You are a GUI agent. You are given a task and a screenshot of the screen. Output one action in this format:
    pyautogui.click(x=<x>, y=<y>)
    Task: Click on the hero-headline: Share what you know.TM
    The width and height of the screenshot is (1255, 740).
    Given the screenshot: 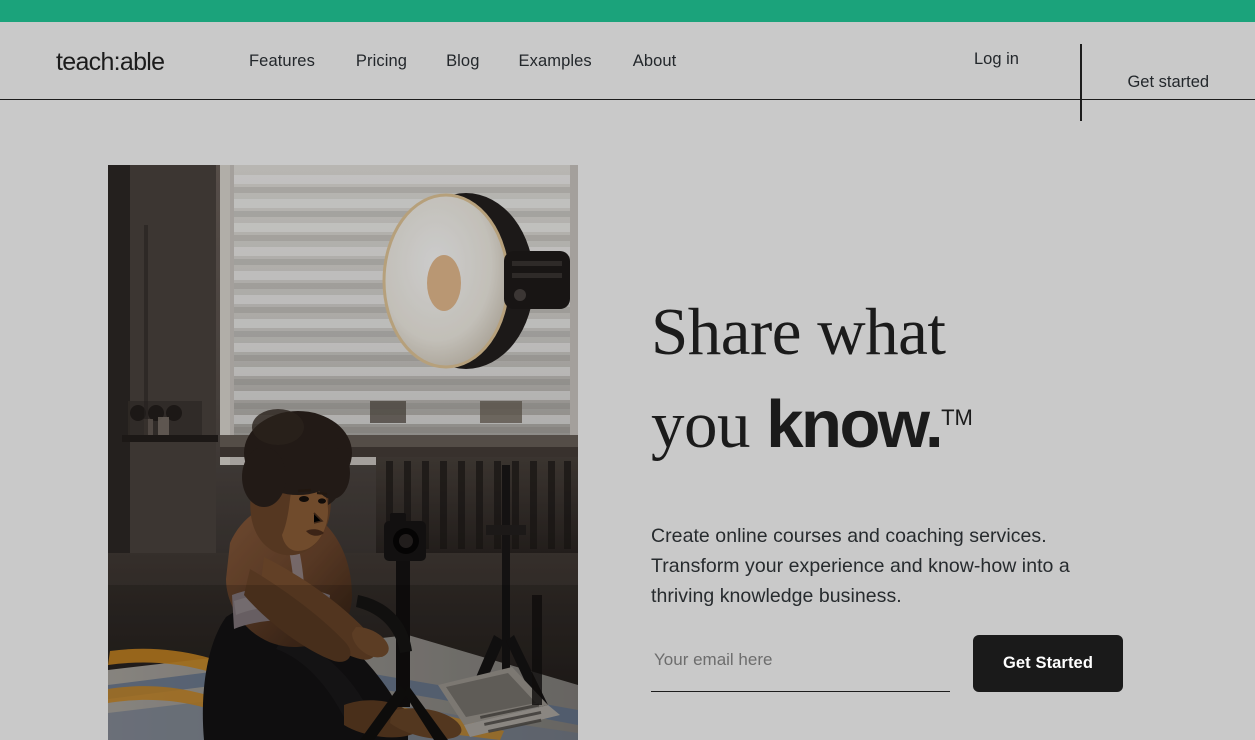 What is the action you would take?
    pyautogui.click(x=911, y=379)
    